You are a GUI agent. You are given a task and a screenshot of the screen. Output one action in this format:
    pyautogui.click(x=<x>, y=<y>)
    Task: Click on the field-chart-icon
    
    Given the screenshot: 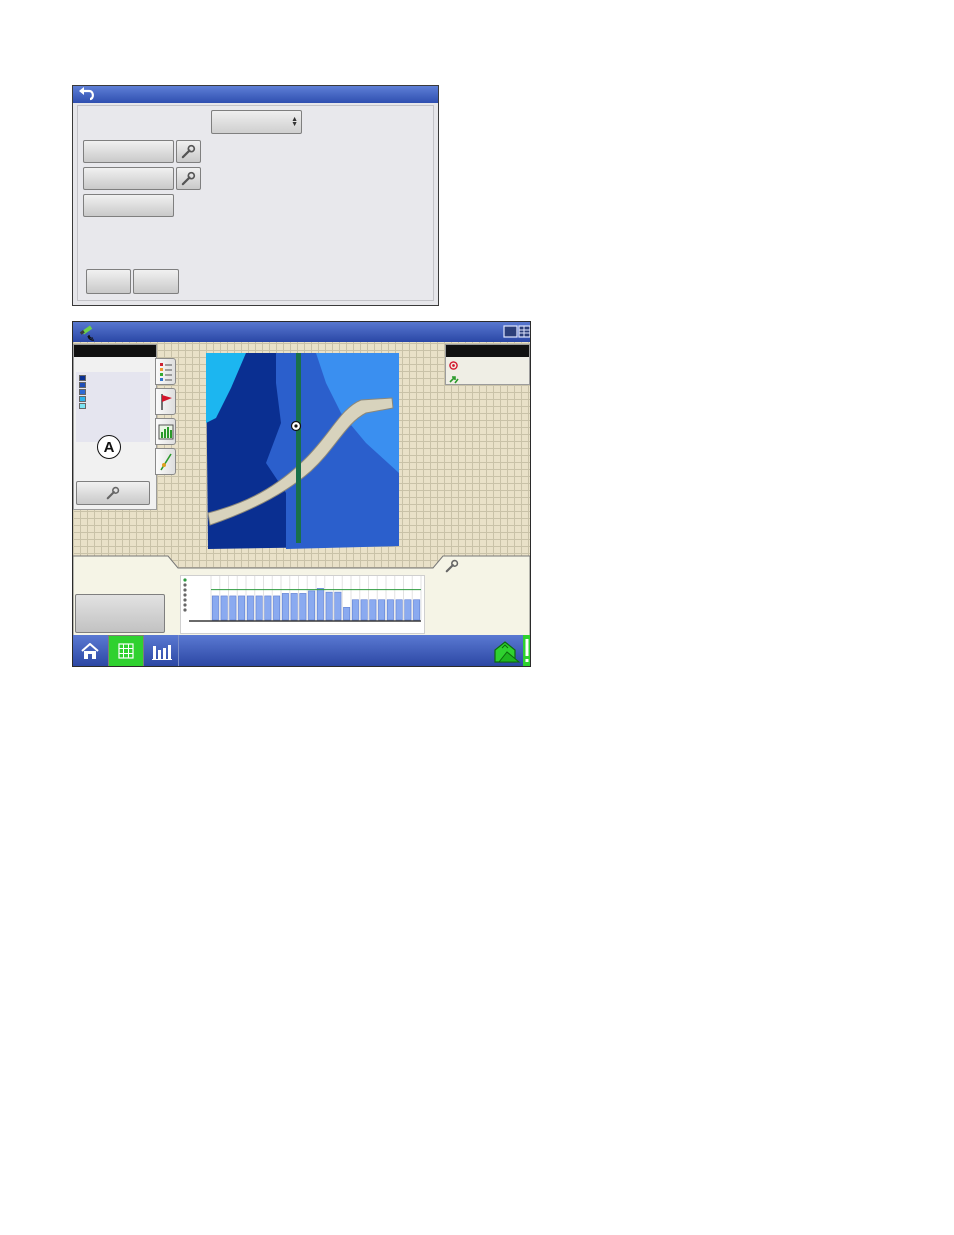 What is the action you would take?
    pyautogui.click(x=165, y=431)
    